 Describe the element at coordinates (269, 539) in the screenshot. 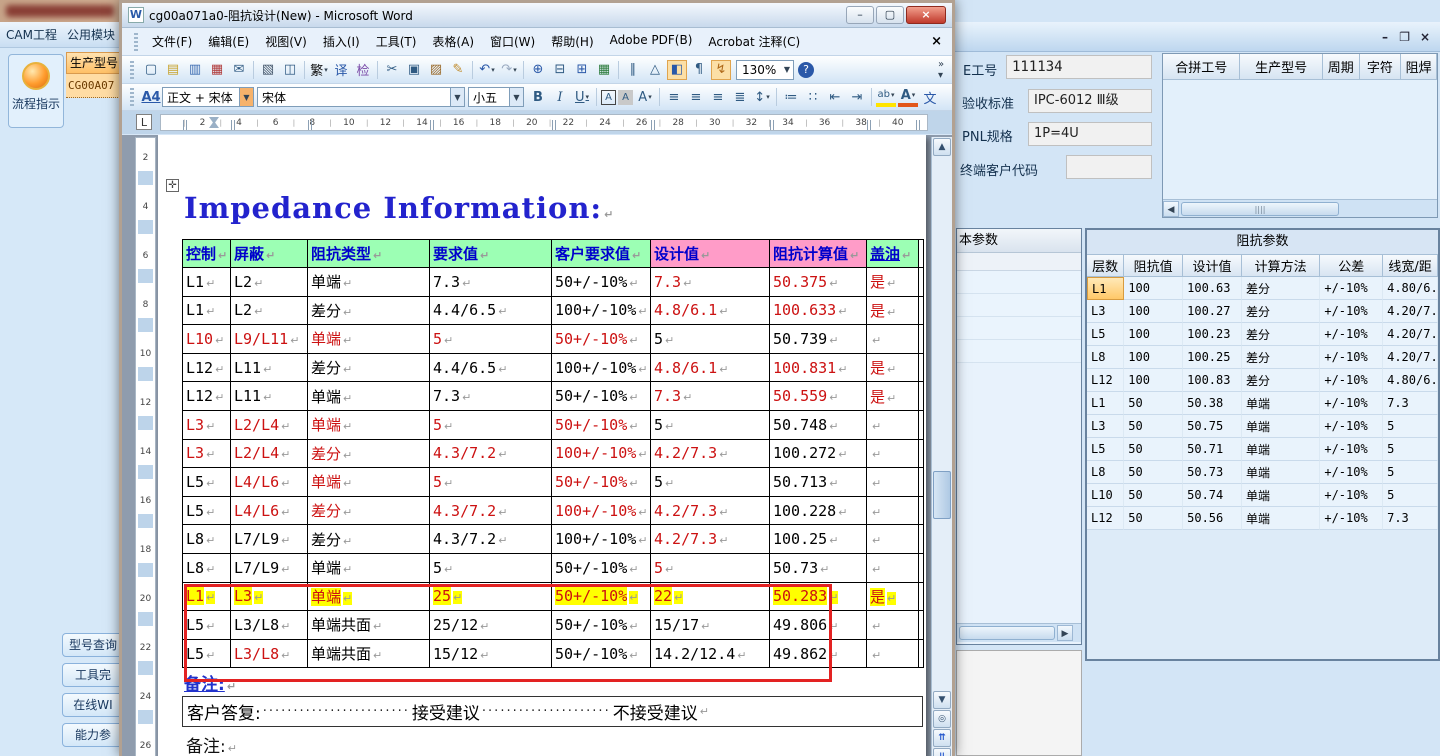

I see `doc-cell: L7/L9 ↵` at that location.